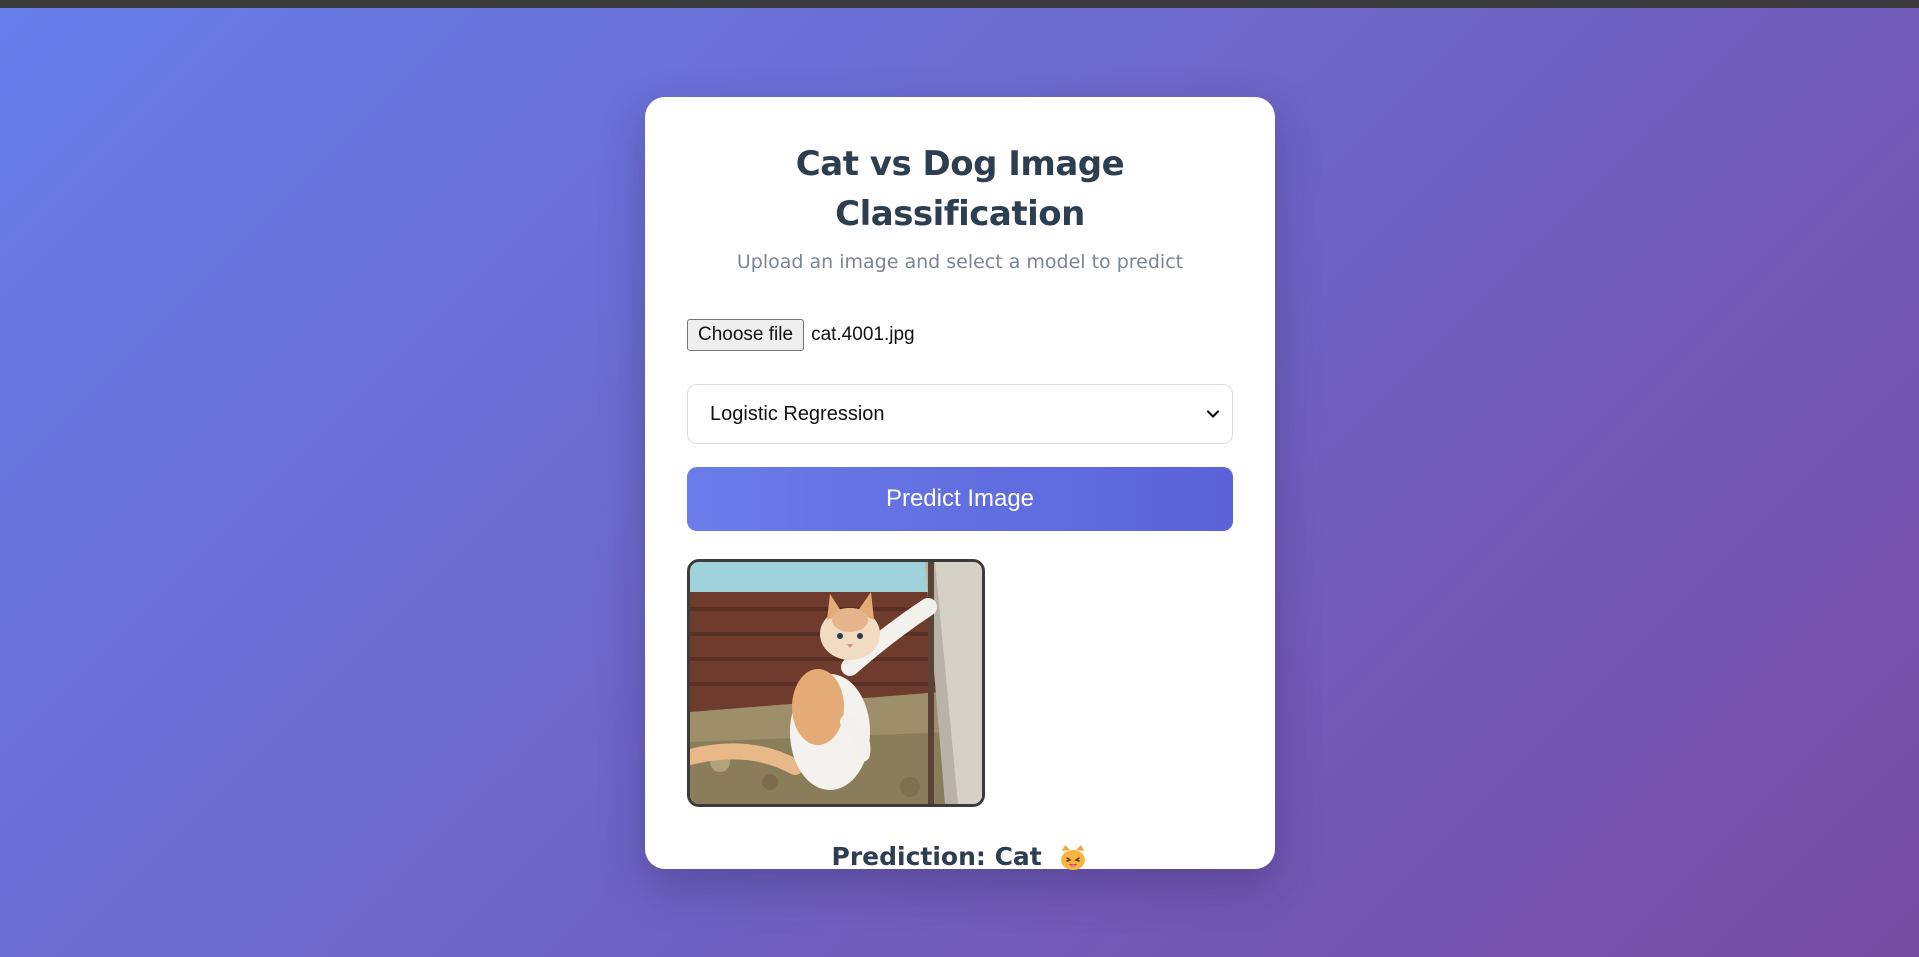 This screenshot has height=957, width=1919. I want to click on prediction-text: Prediction: Cat, so click(936, 856).